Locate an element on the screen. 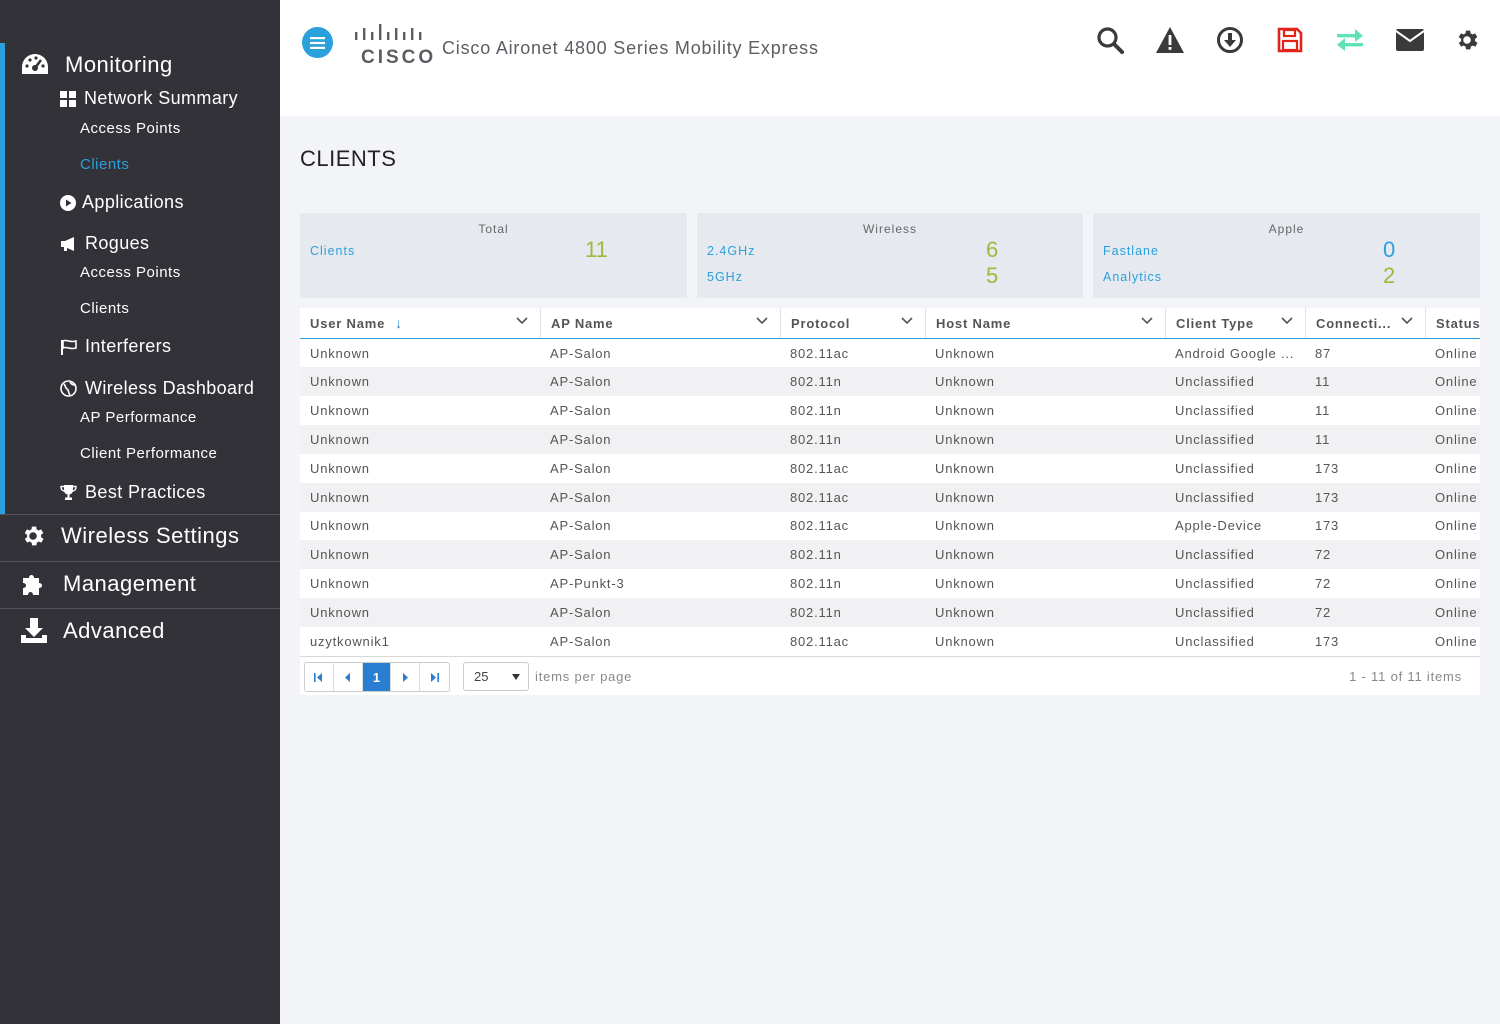  stat-card-apple: Apple Fastlane 0 Analytics 2 is located at coordinates (1286, 255).